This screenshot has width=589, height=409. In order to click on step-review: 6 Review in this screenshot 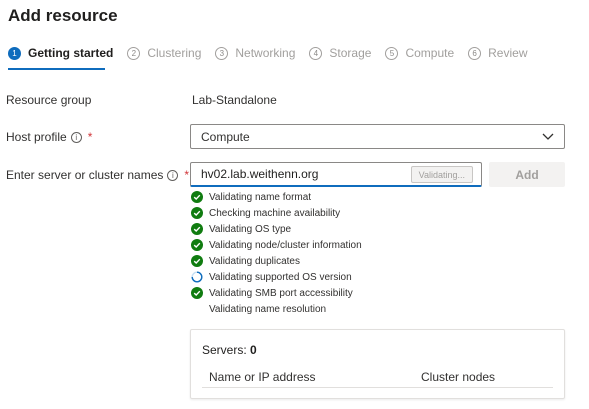, I will do `click(498, 53)`.